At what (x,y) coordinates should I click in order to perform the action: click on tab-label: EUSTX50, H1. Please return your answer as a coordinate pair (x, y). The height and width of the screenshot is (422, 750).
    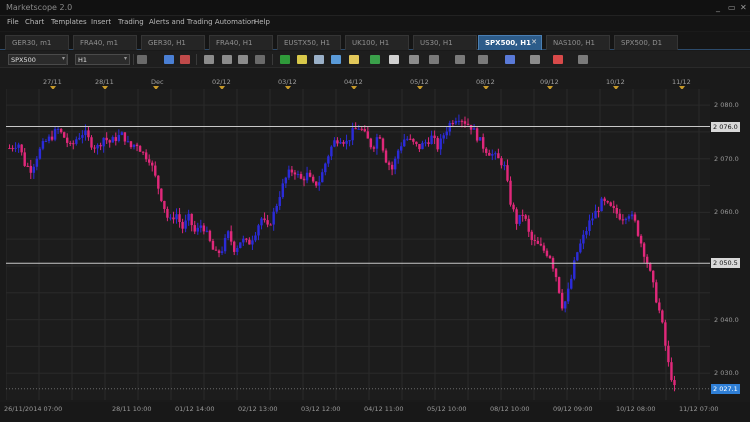
    Looking at the image, I should click on (307, 43).